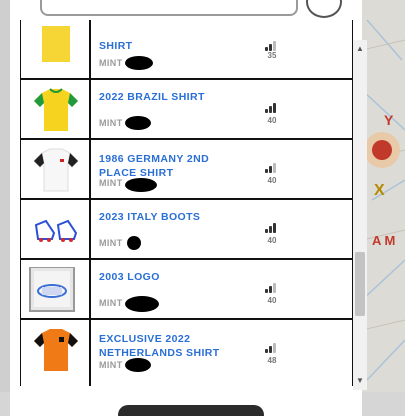 The image size is (405, 416). What do you see at coordinates (186, 290) in the screenshot?
I see `list-item: 2003 LOGO MINT 40` at bounding box center [186, 290].